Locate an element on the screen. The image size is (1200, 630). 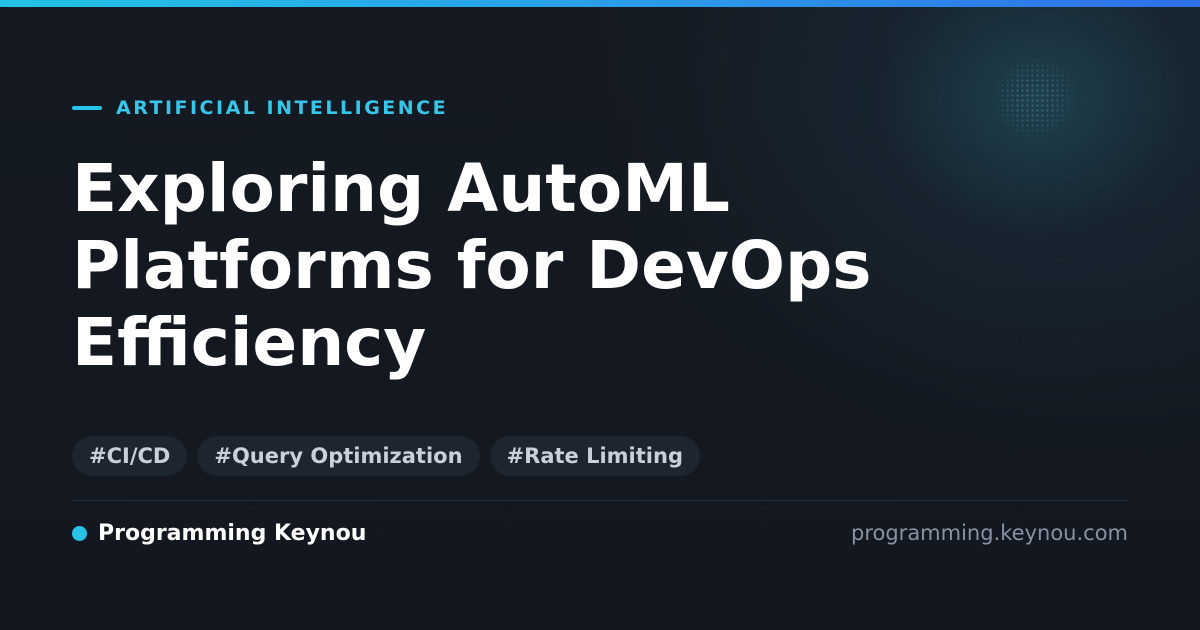
tag-ci-cd: #CI/CD is located at coordinates (130, 456).